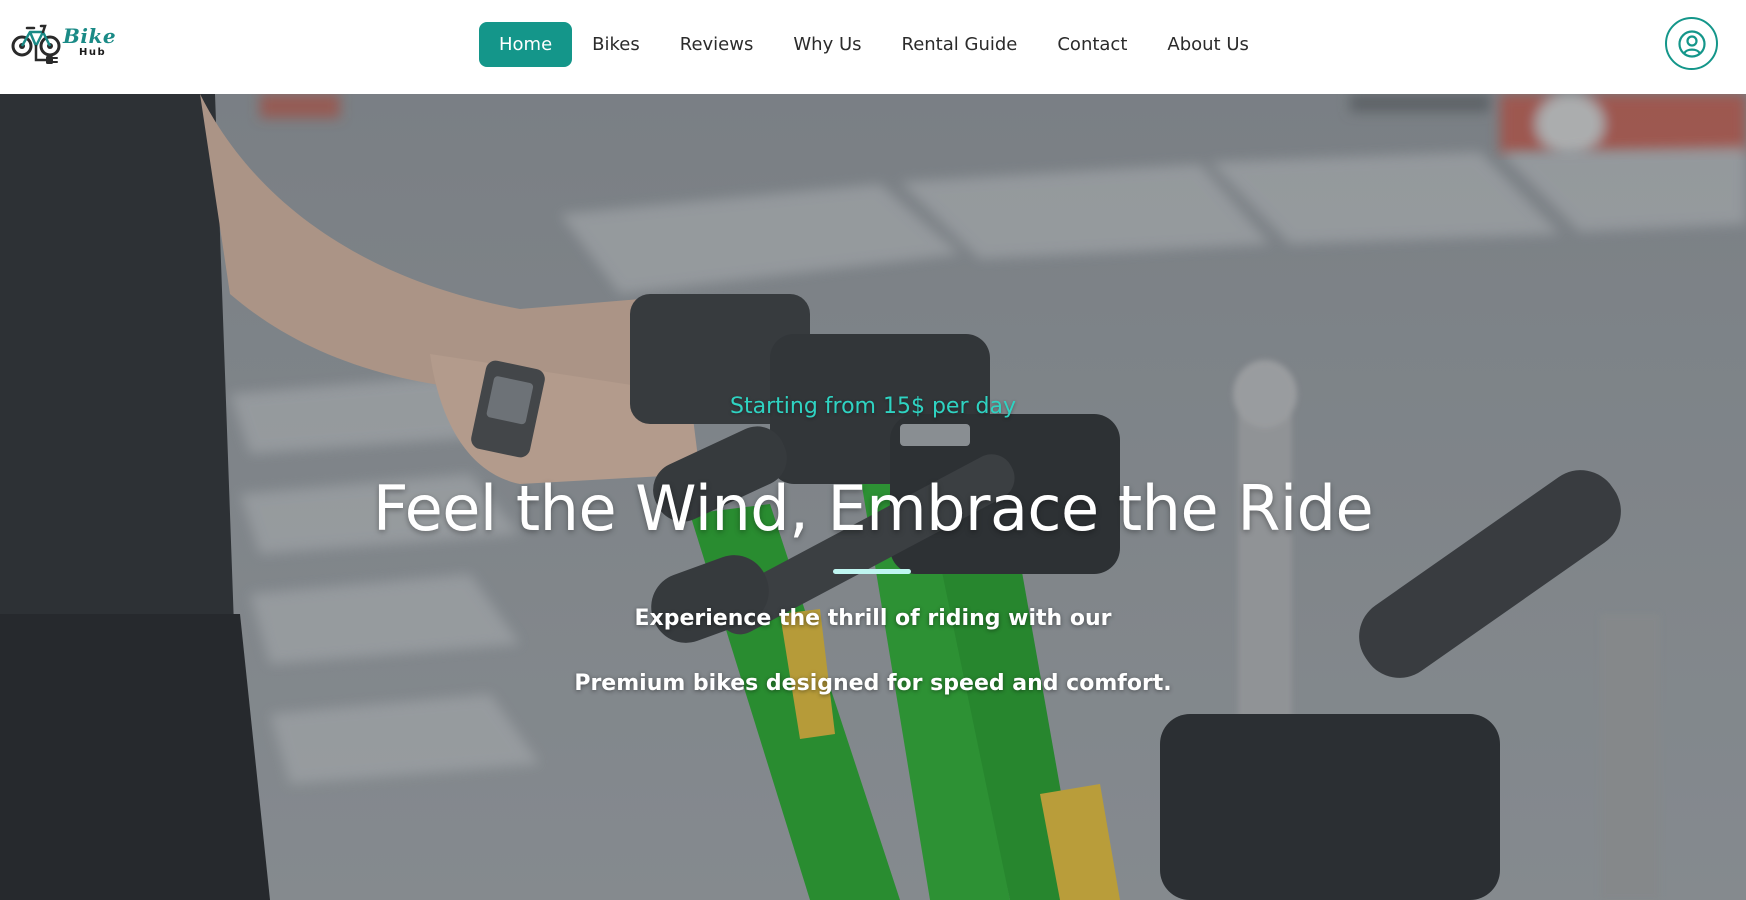 Image resolution: width=1746 pixels, height=900 pixels. I want to click on nav-home: Home, so click(526, 44).